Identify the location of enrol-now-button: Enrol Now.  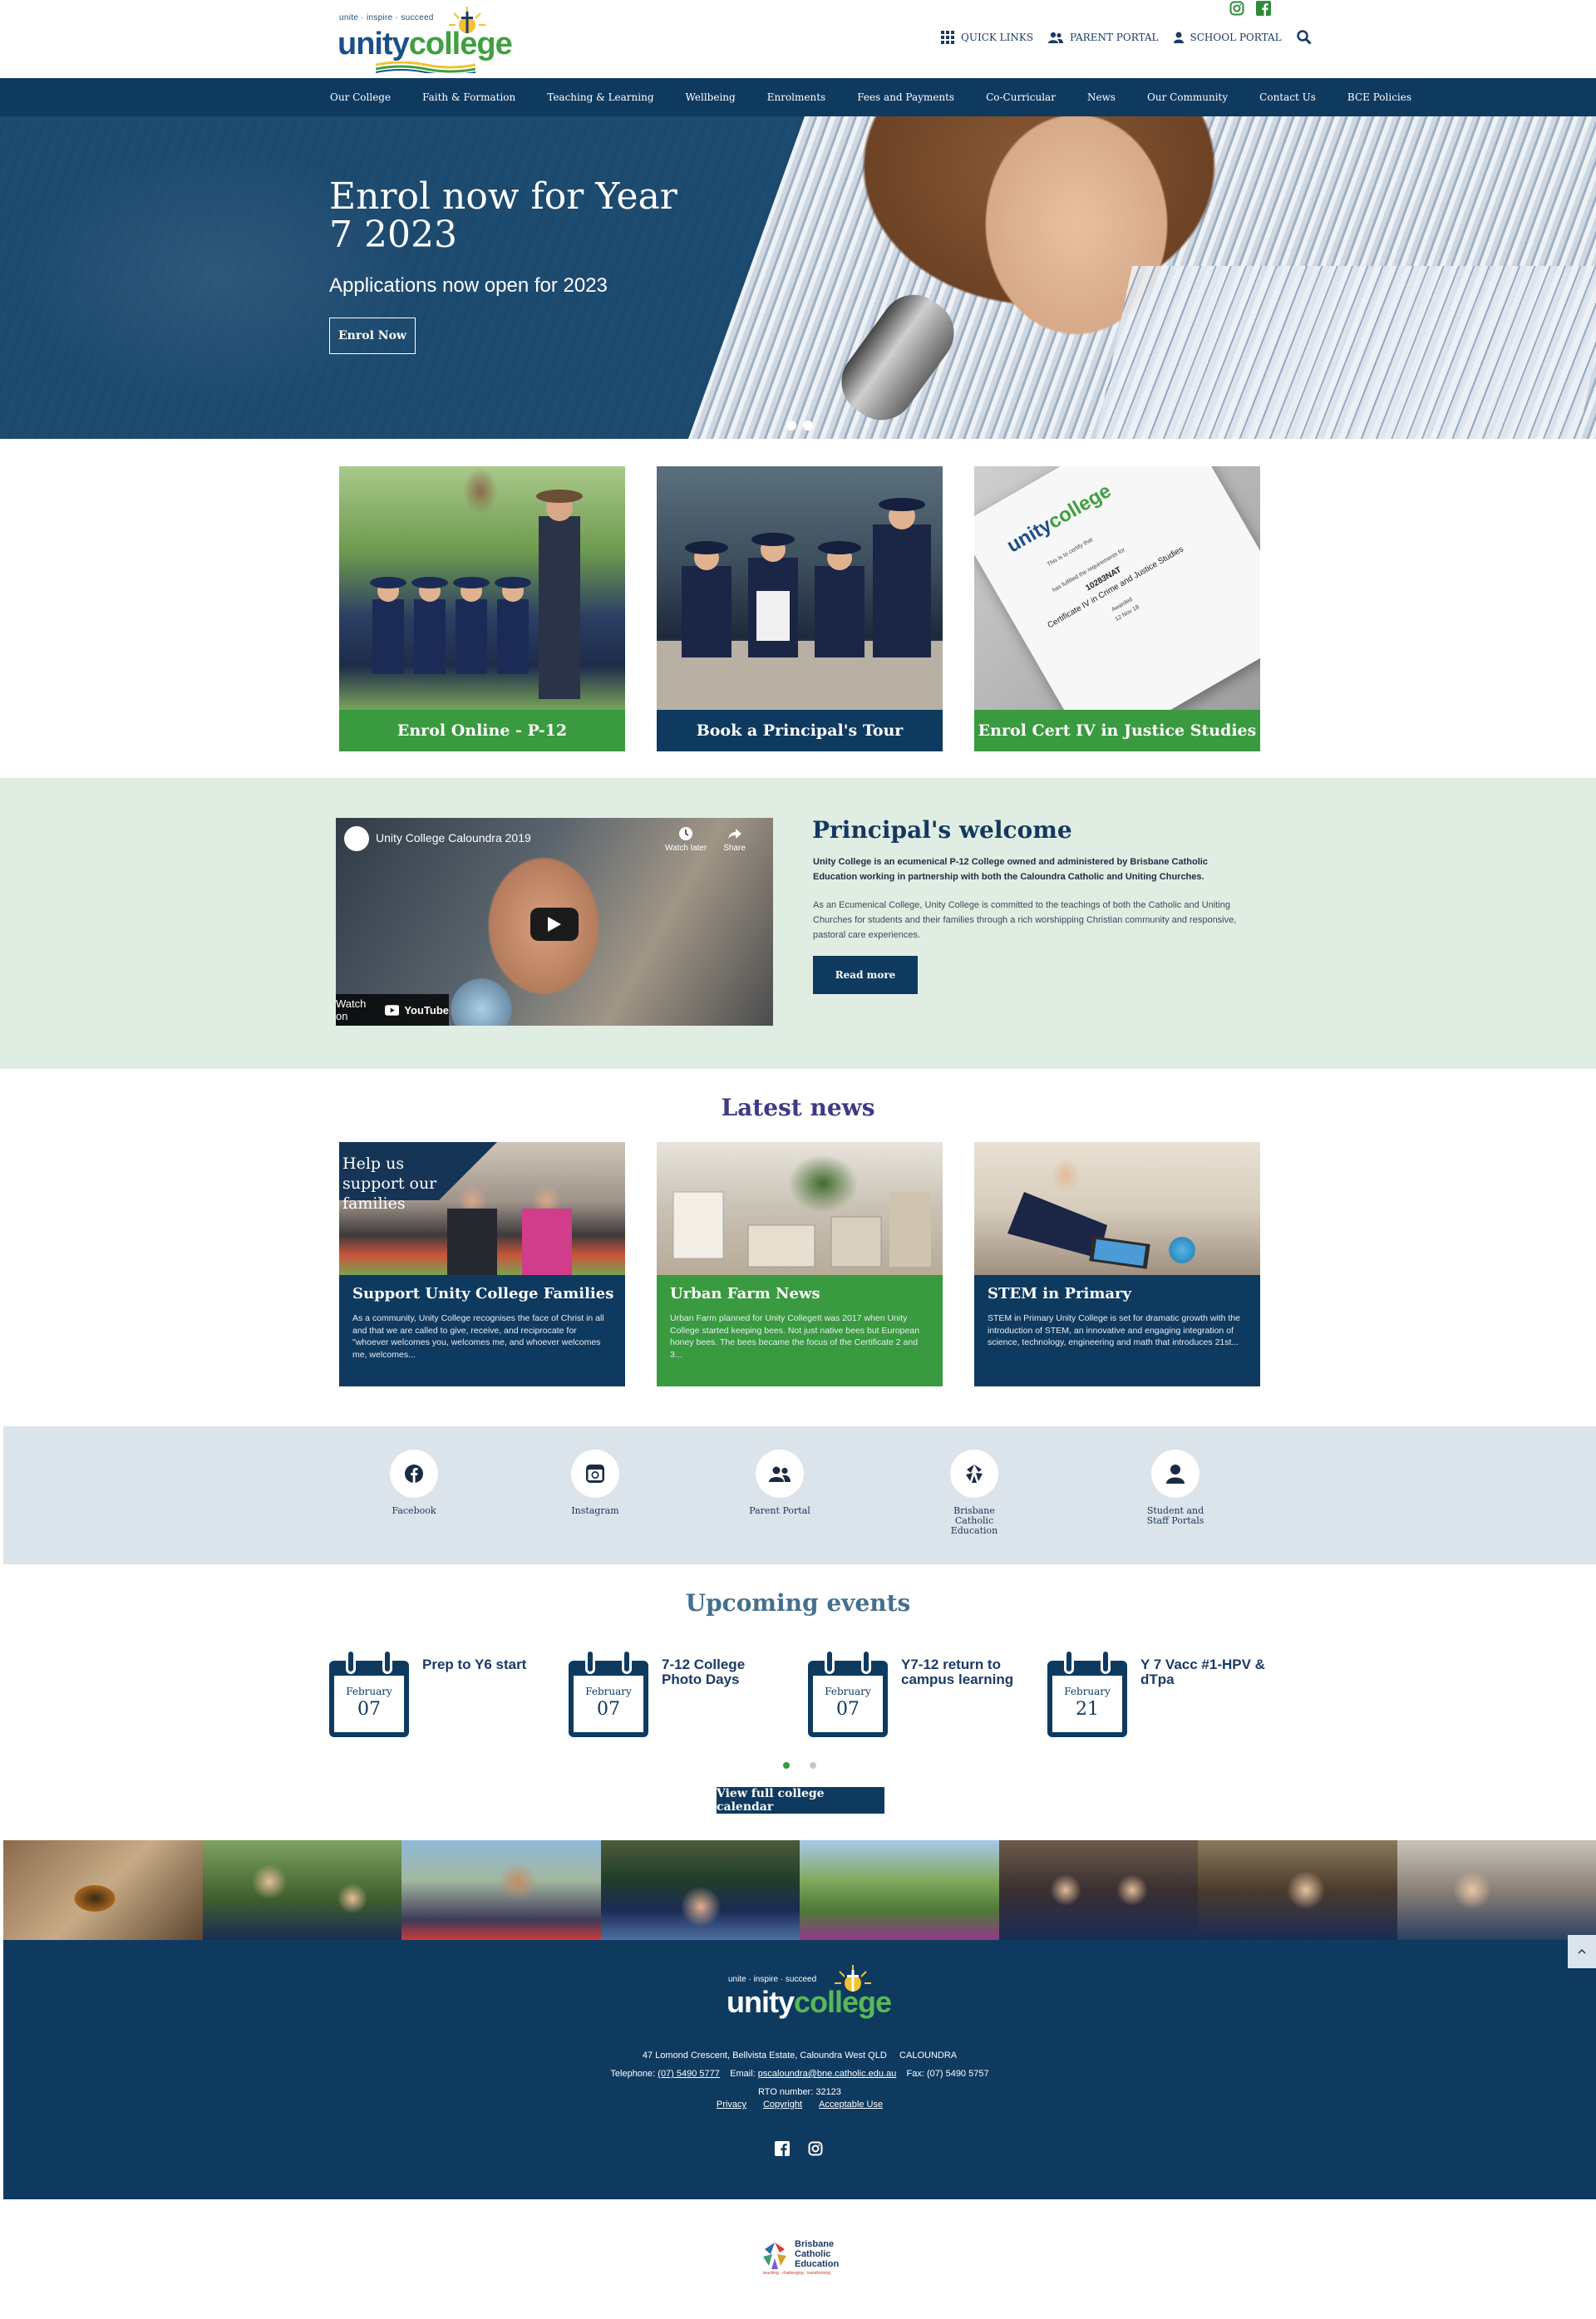
(372, 336).